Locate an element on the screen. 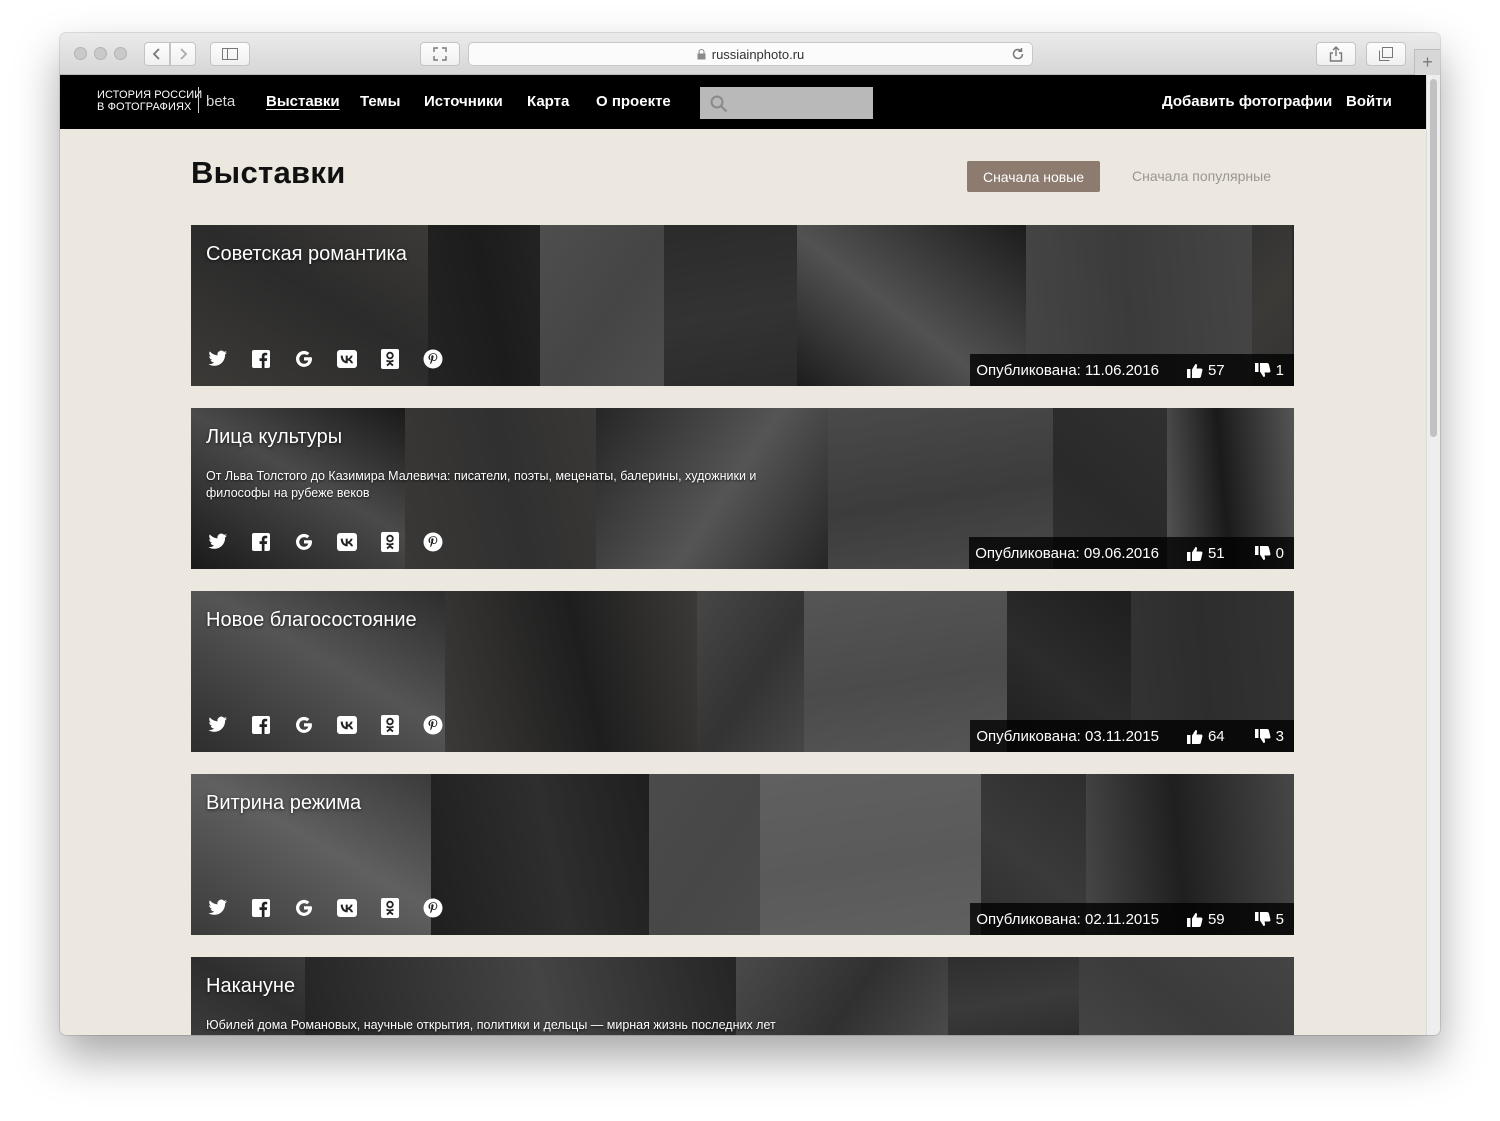 Image resolution: width=1500 pixels, height=1121 pixels. nav-map: Карта is located at coordinates (548, 101).